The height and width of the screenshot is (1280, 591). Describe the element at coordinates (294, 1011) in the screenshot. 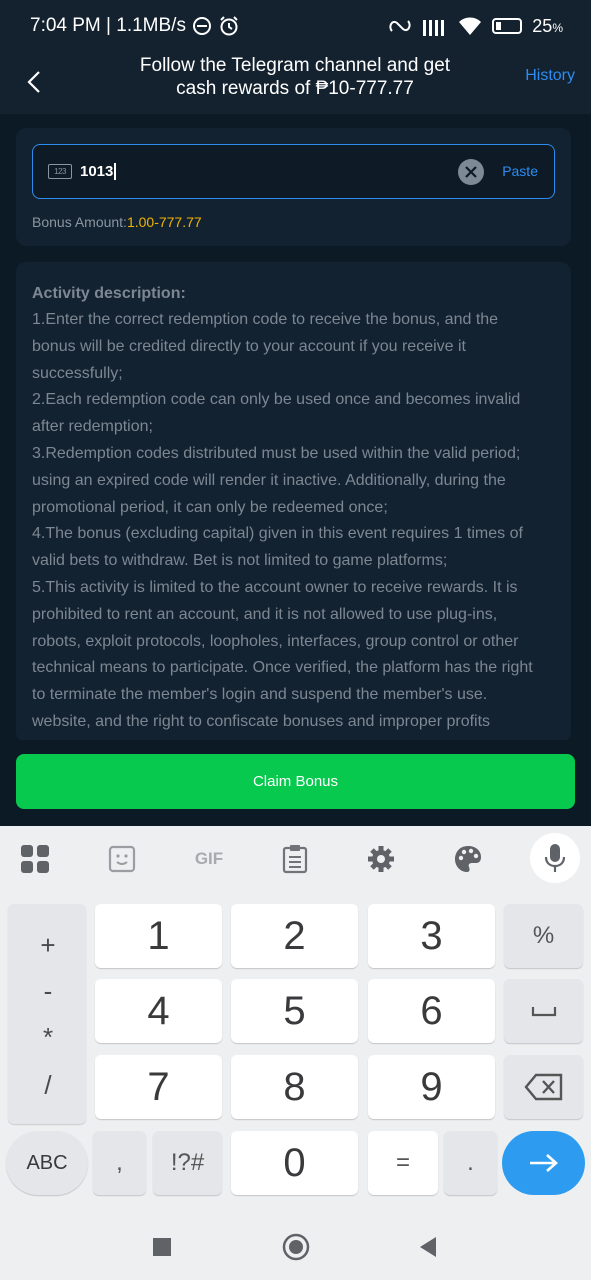

I see `key-5: 5` at that location.